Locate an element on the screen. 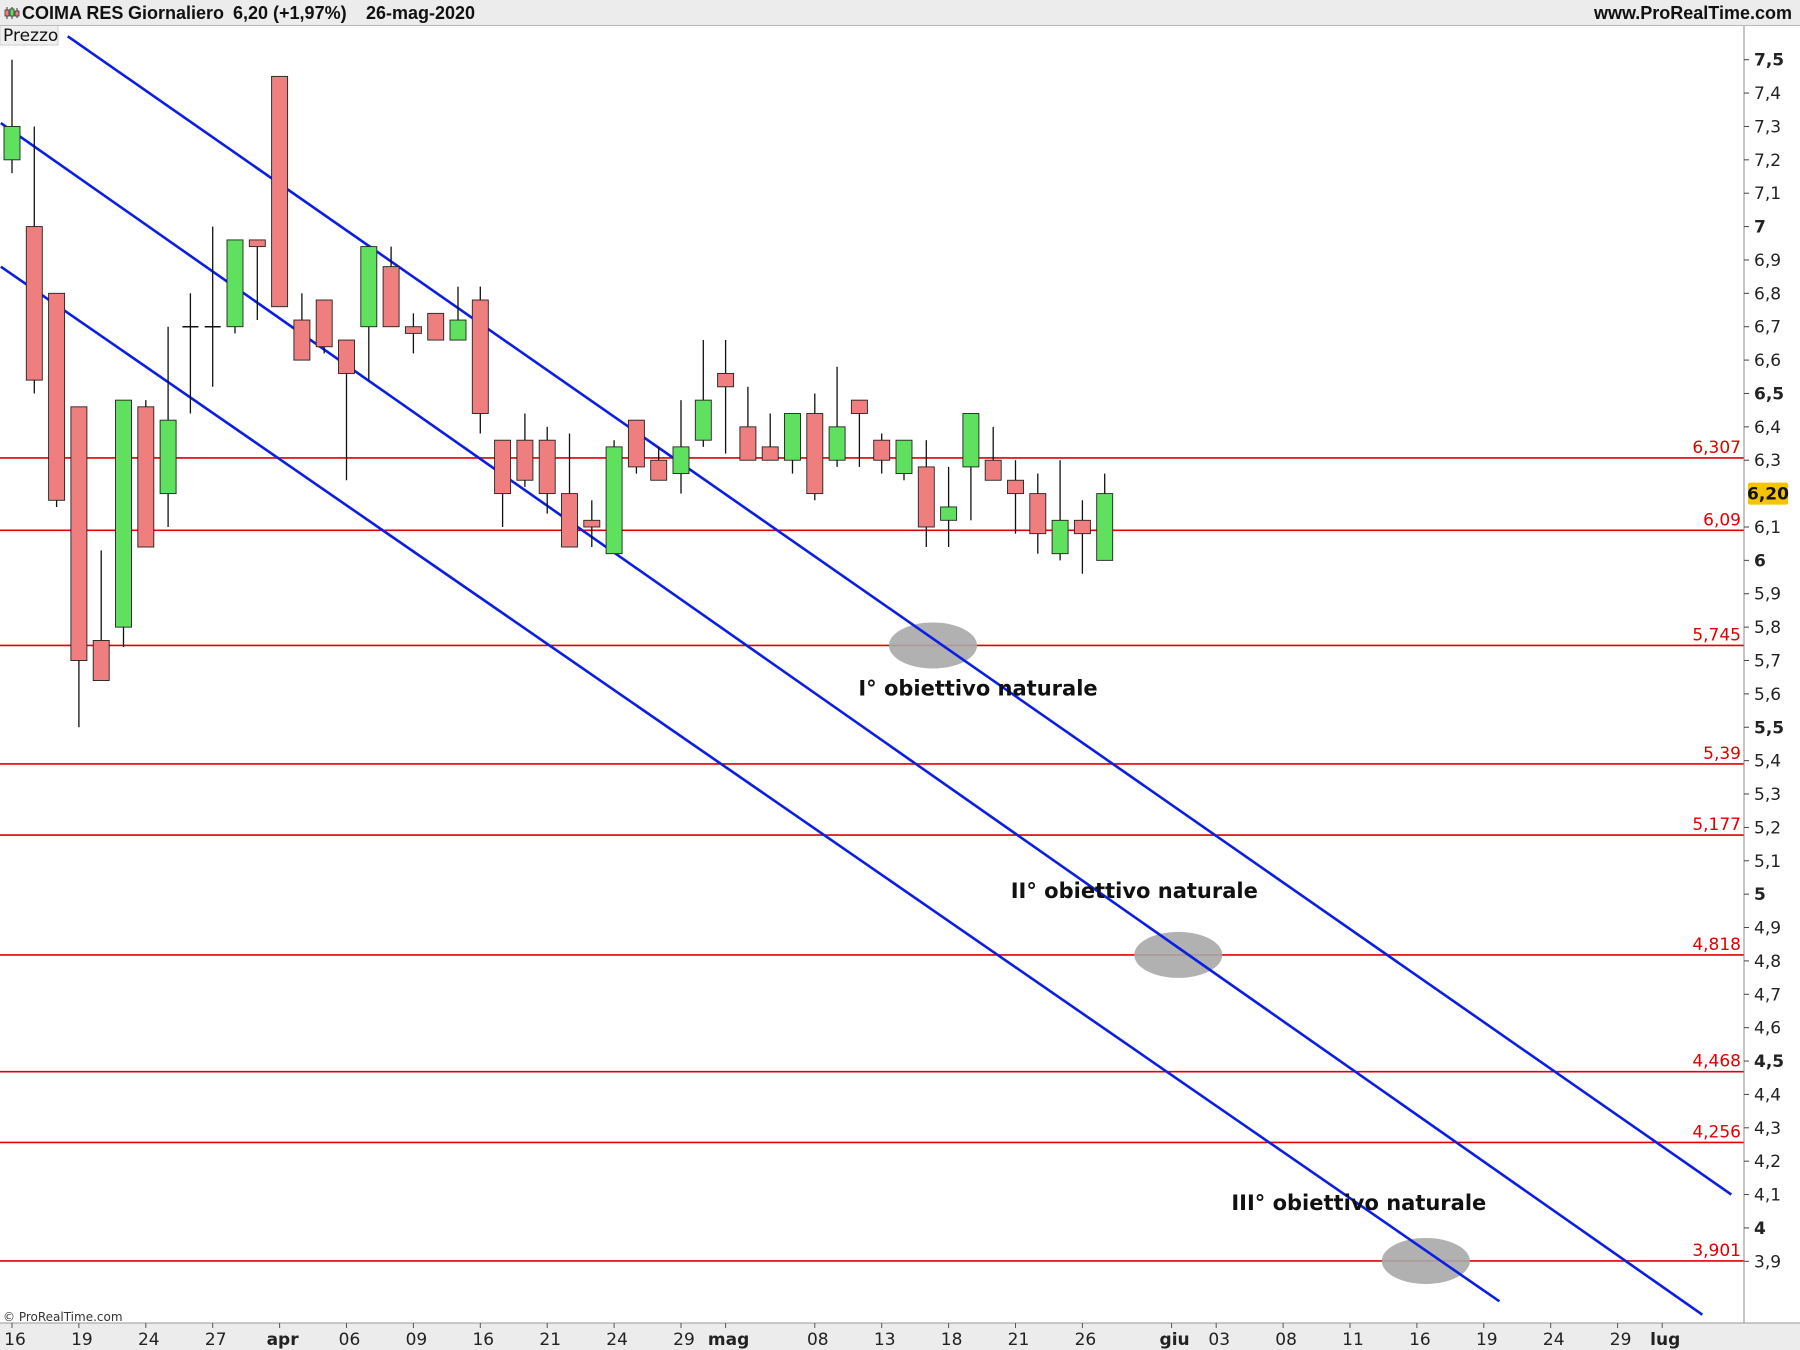 The image size is (1800, 1350). x-tick-label: giu is located at coordinates (1175, 1340).